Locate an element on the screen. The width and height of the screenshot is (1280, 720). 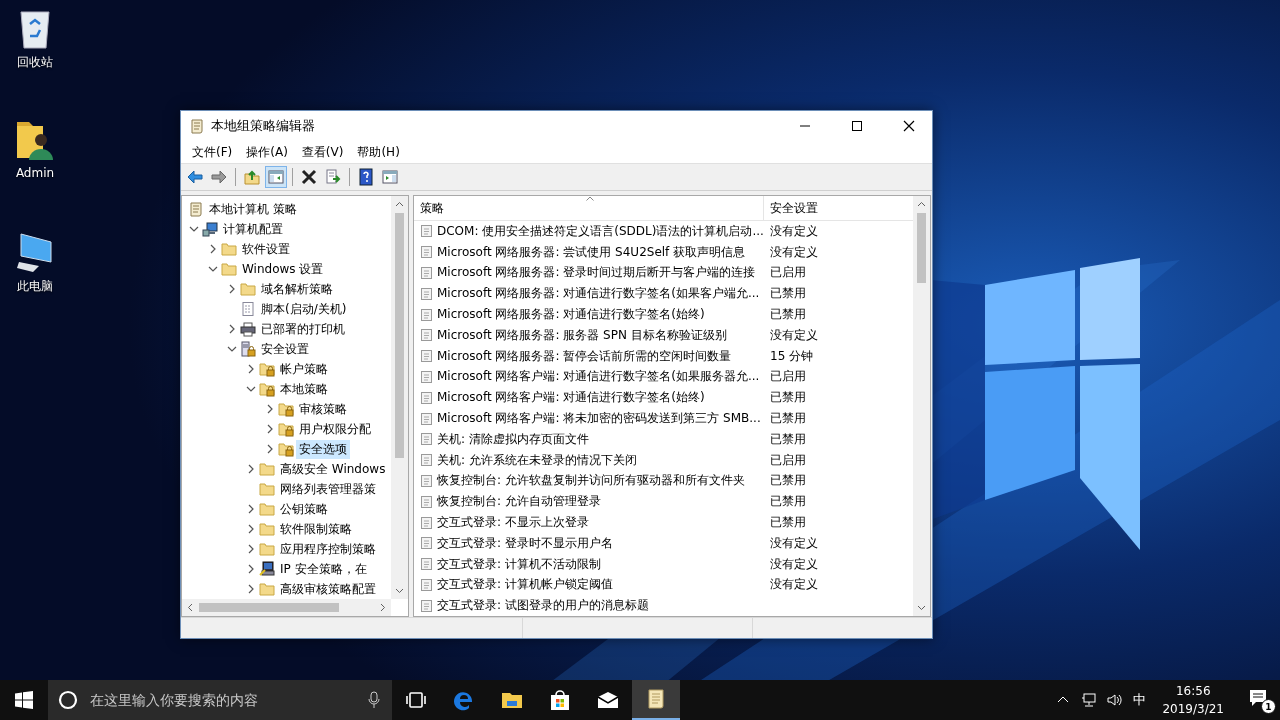
sort-caret-icon is located at coordinates (590, 198).